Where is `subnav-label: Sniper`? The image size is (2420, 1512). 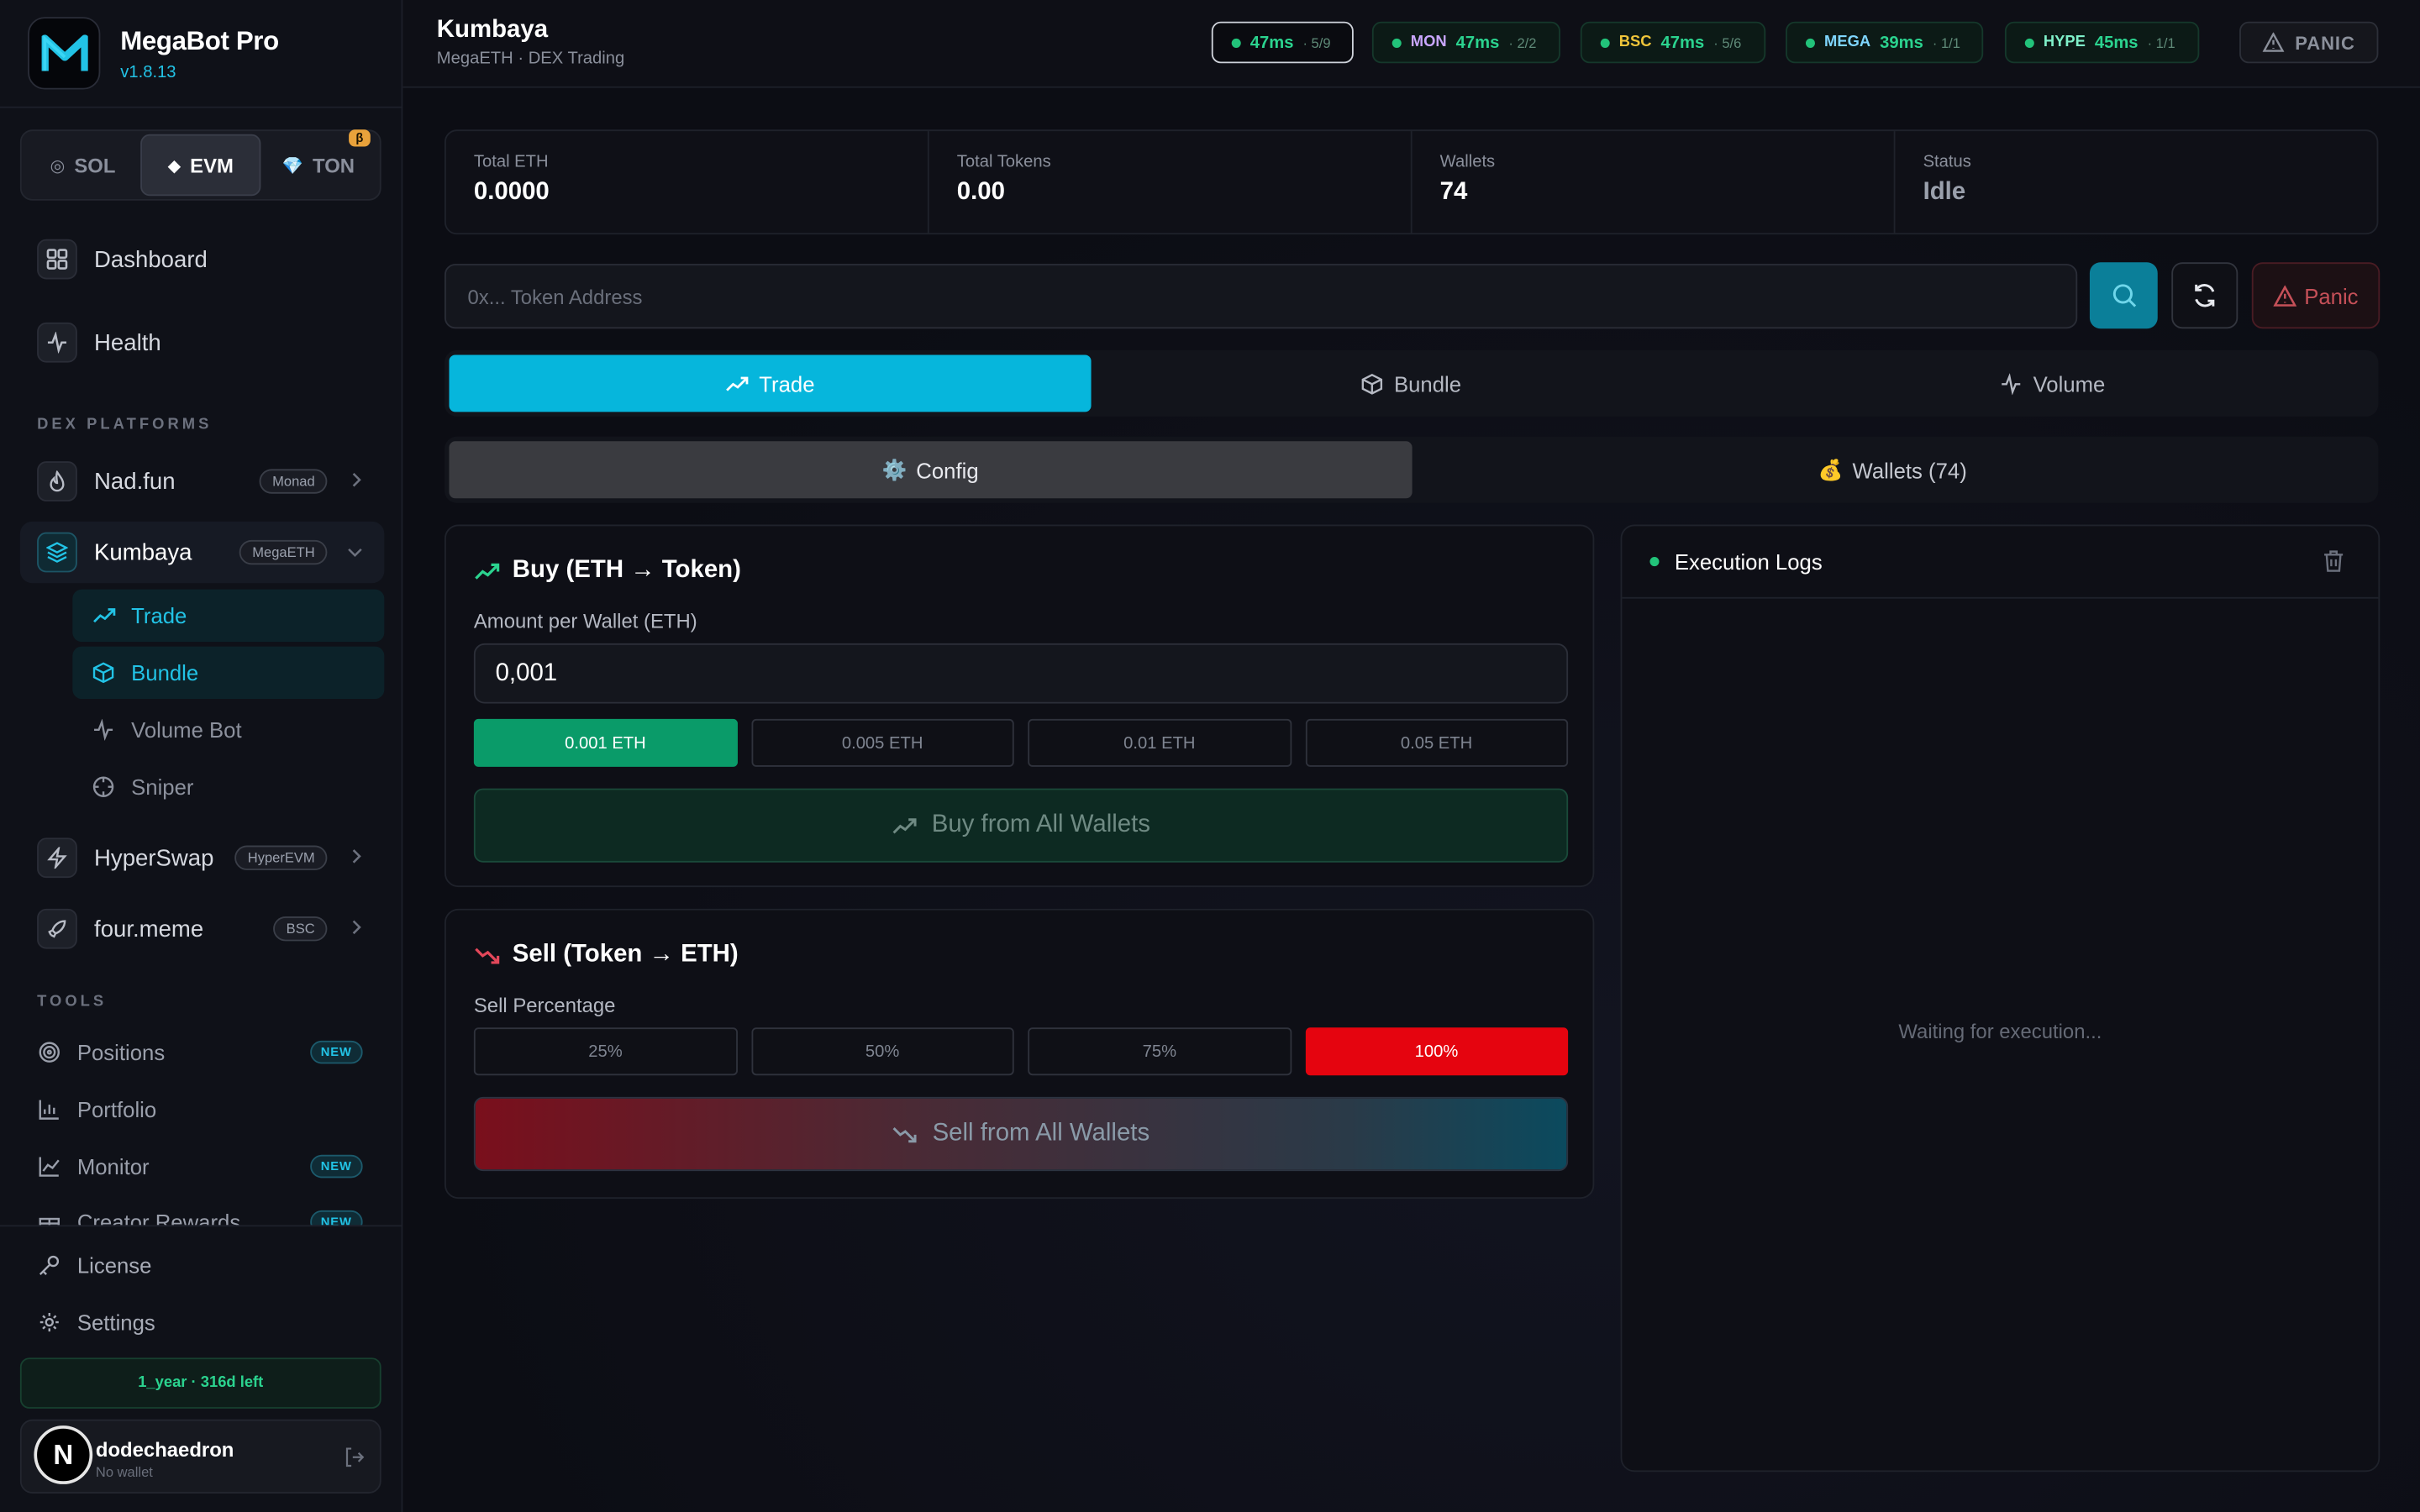 subnav-label: Sniper is located at coordinates (162, 787).